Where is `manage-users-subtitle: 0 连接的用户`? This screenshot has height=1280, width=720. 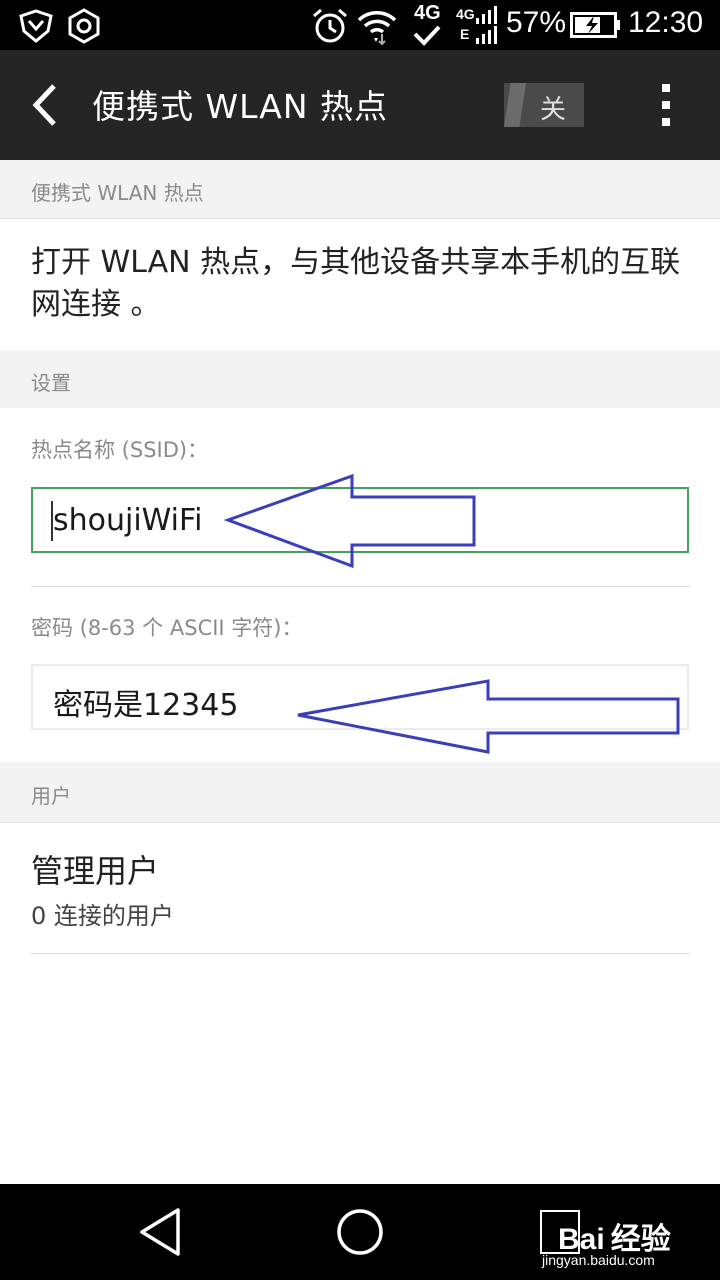
manage-users-subtitle: 0 连接的用户 is located at coordinates (102, 916).